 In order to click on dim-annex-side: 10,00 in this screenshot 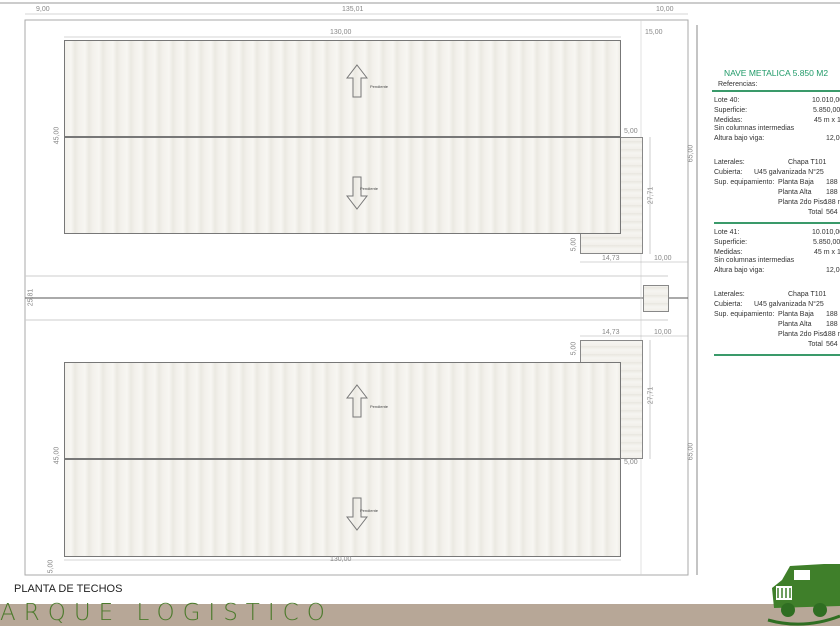, I will do `click(663, 332)`.